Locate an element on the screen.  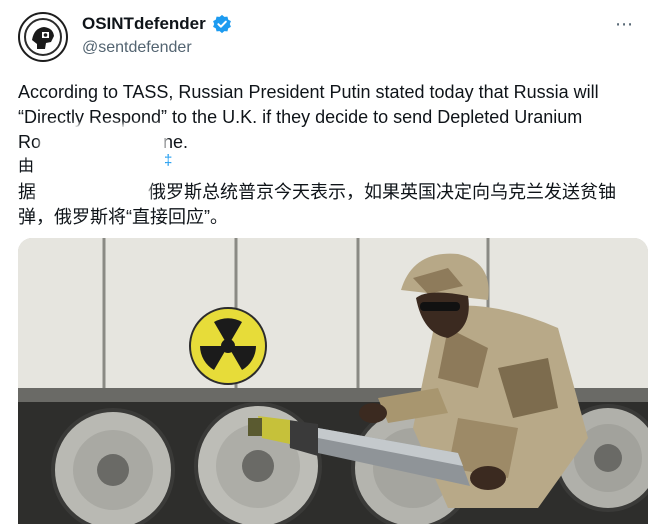
translate-link-fragment: ‡ is located at coordinates (168, 160).